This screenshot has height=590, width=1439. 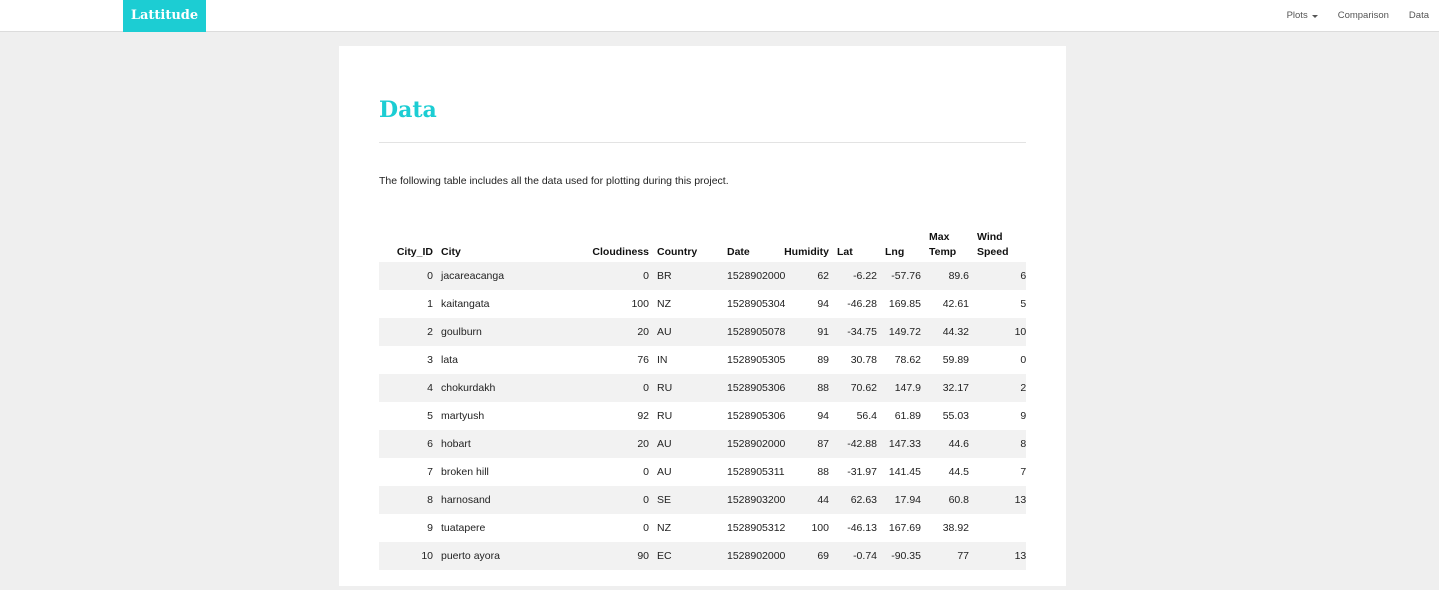 What do you see at coordinates (430, 360) in the screenshot?
I see `table-cell: 3` at bounding box center [430, 360].